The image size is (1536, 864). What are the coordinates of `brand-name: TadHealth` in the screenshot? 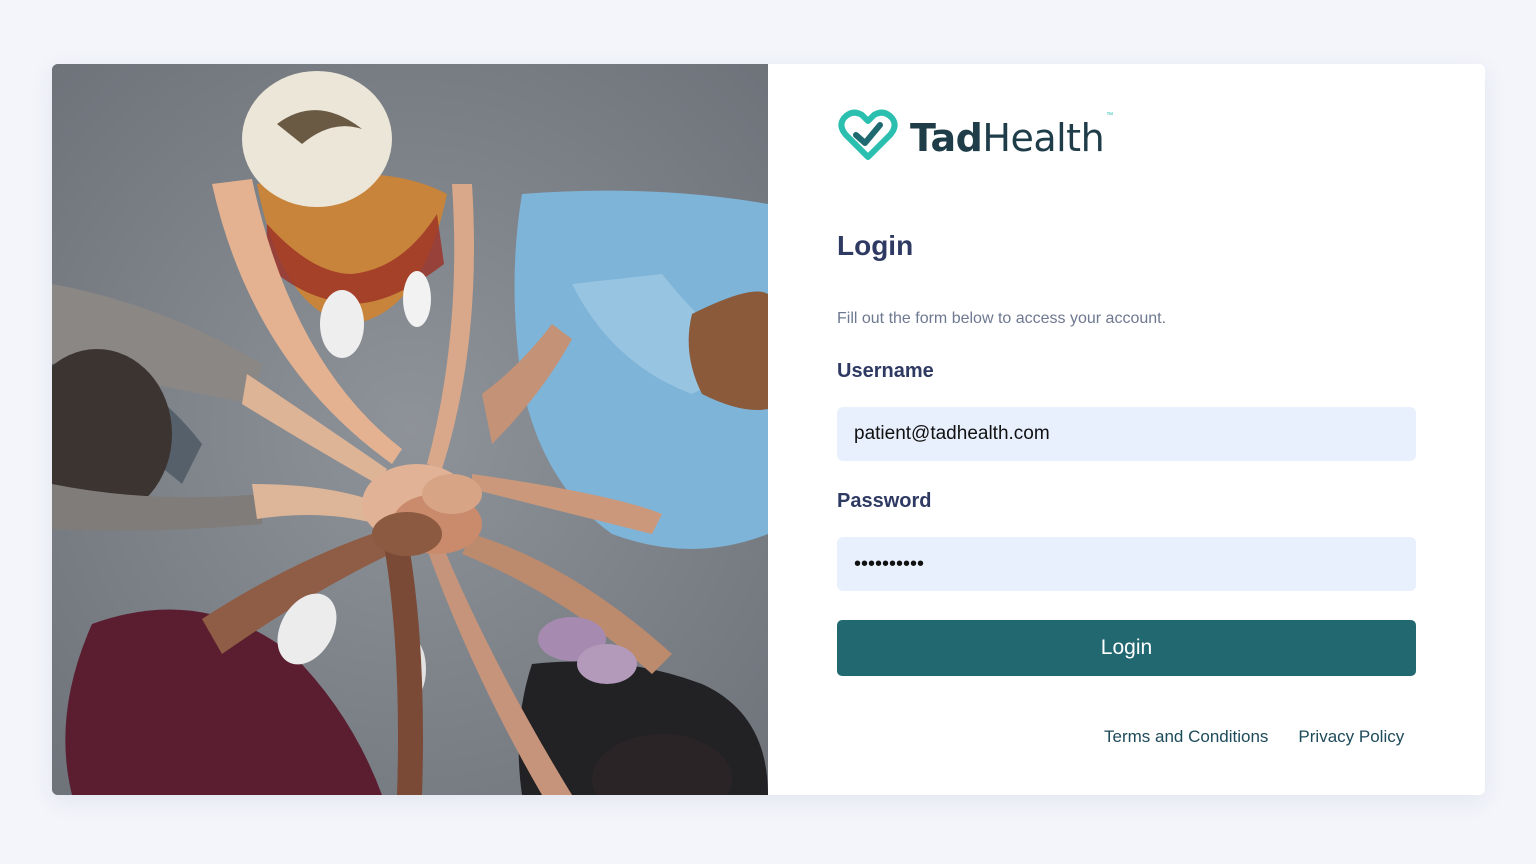 It's located at (1007, 138).